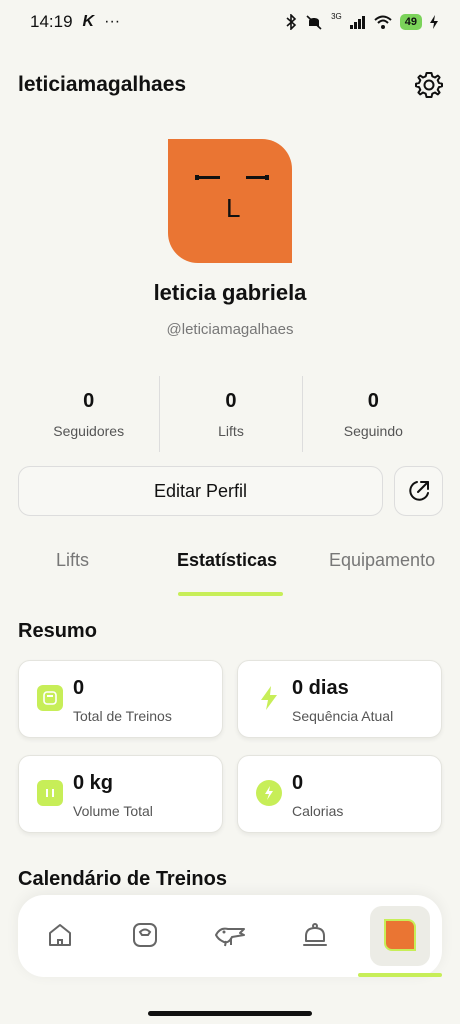 This screenshot has width=460, height=1024. I want to click on stat-label: Seguindo, so click(373, 430).